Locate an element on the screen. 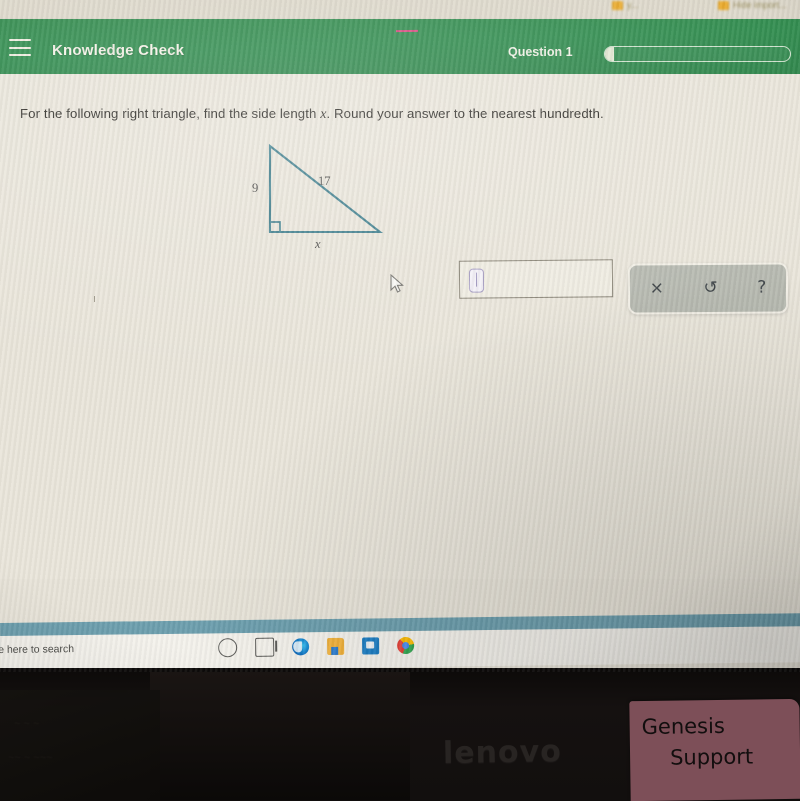 This screenshot has width=800, height=801. taskbar-search-input: e here to search is located at coordinates (37, 649).